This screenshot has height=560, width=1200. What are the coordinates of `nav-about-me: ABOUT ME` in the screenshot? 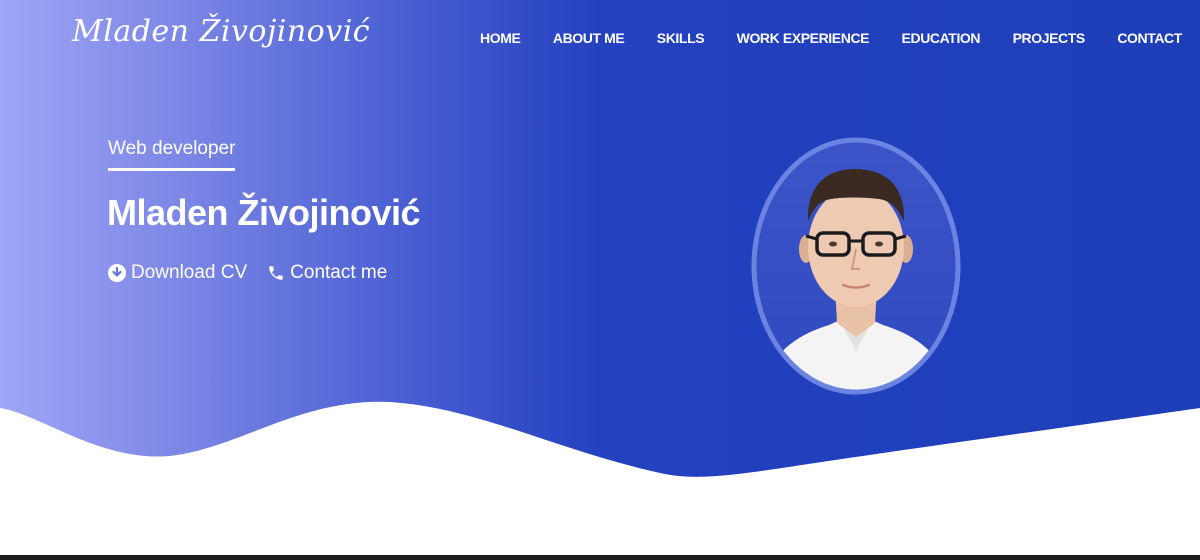 It's located at (589, 38).